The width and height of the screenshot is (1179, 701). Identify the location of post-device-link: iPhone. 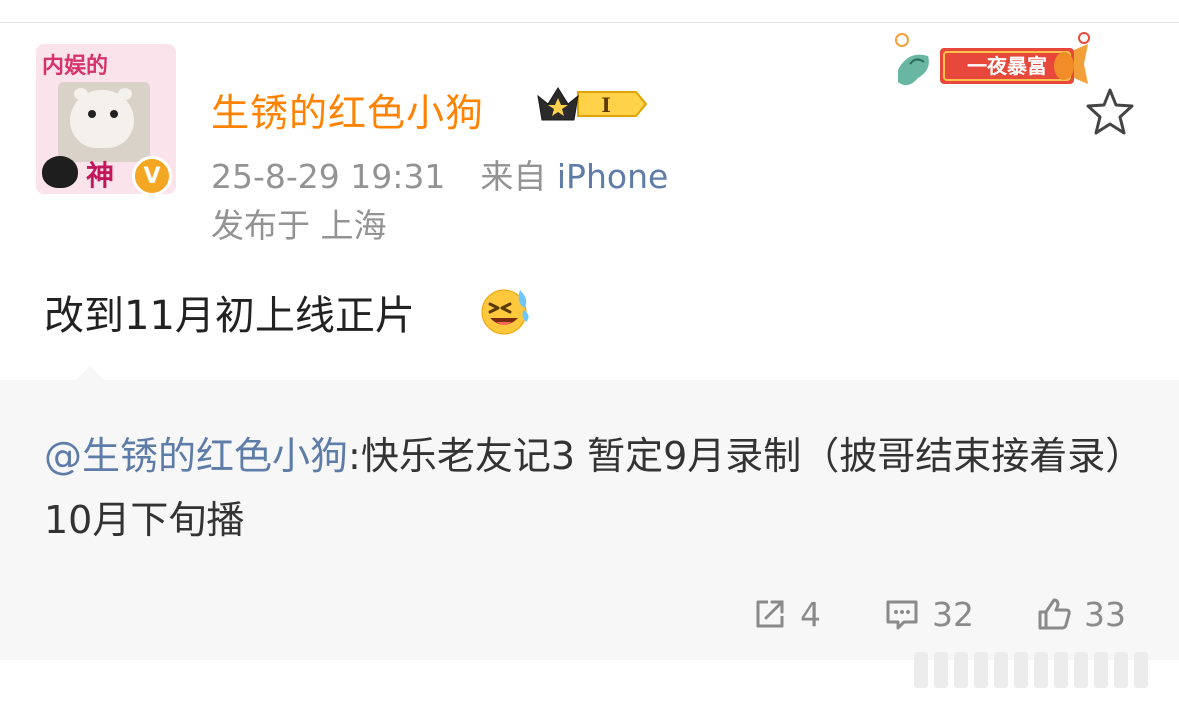
(612, 176).